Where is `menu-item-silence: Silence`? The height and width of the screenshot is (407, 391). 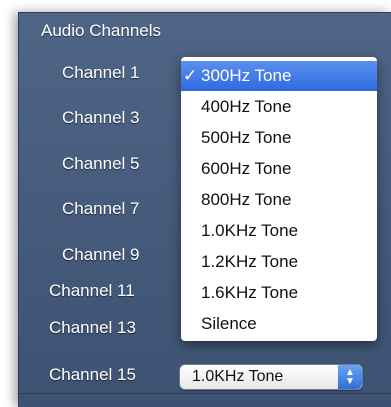 menu-item-silence: Silence is located at coordinates (279, 323).